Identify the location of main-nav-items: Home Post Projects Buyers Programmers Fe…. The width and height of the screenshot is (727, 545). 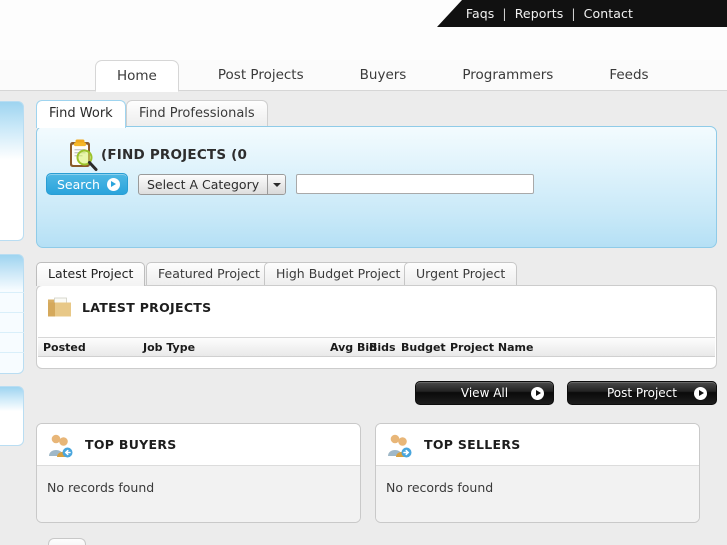
(380, 76).